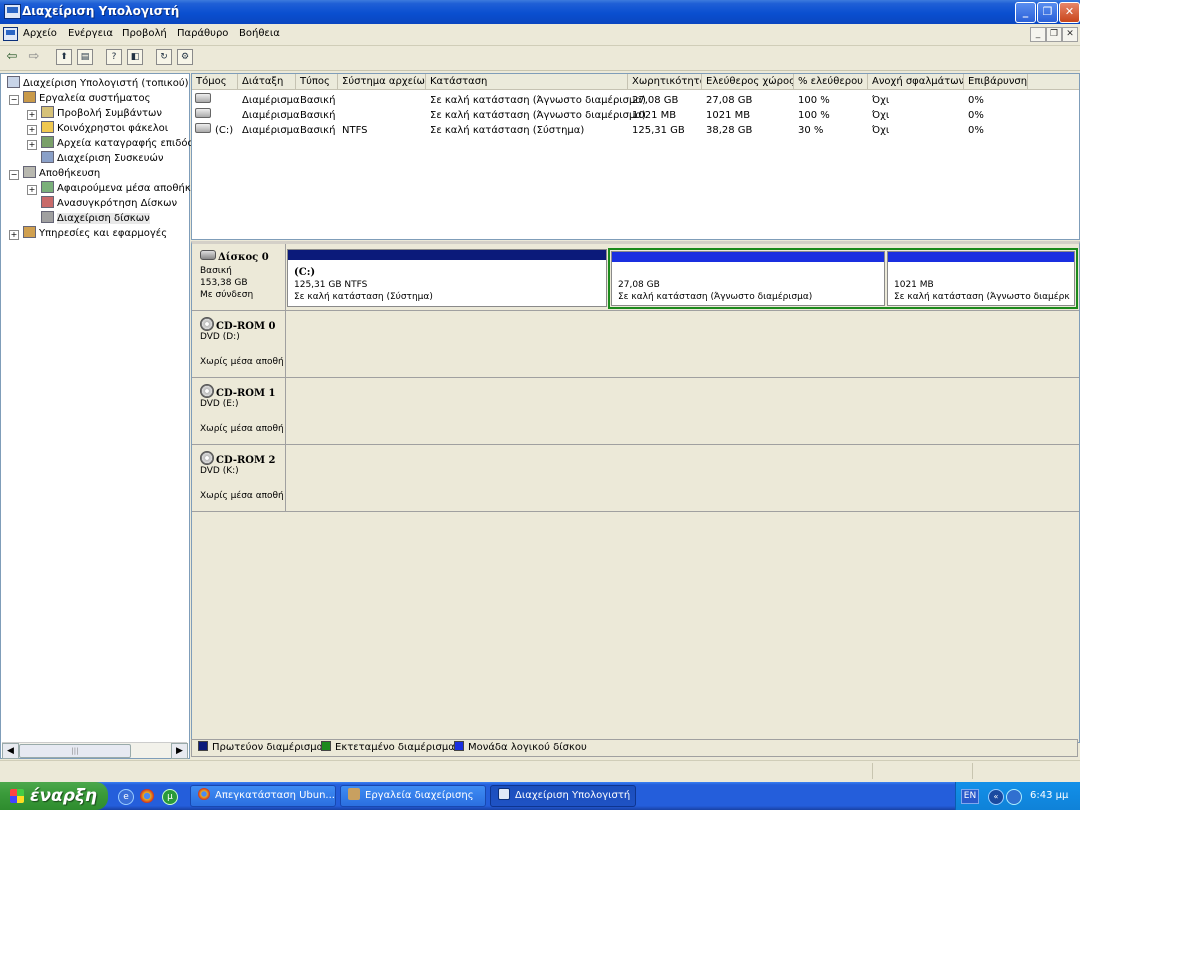 The width and height of the screenshot is (1200, 960). I want to click on tree-item-disk-management: Διαχείριση δίσκων, so click(95, 218).